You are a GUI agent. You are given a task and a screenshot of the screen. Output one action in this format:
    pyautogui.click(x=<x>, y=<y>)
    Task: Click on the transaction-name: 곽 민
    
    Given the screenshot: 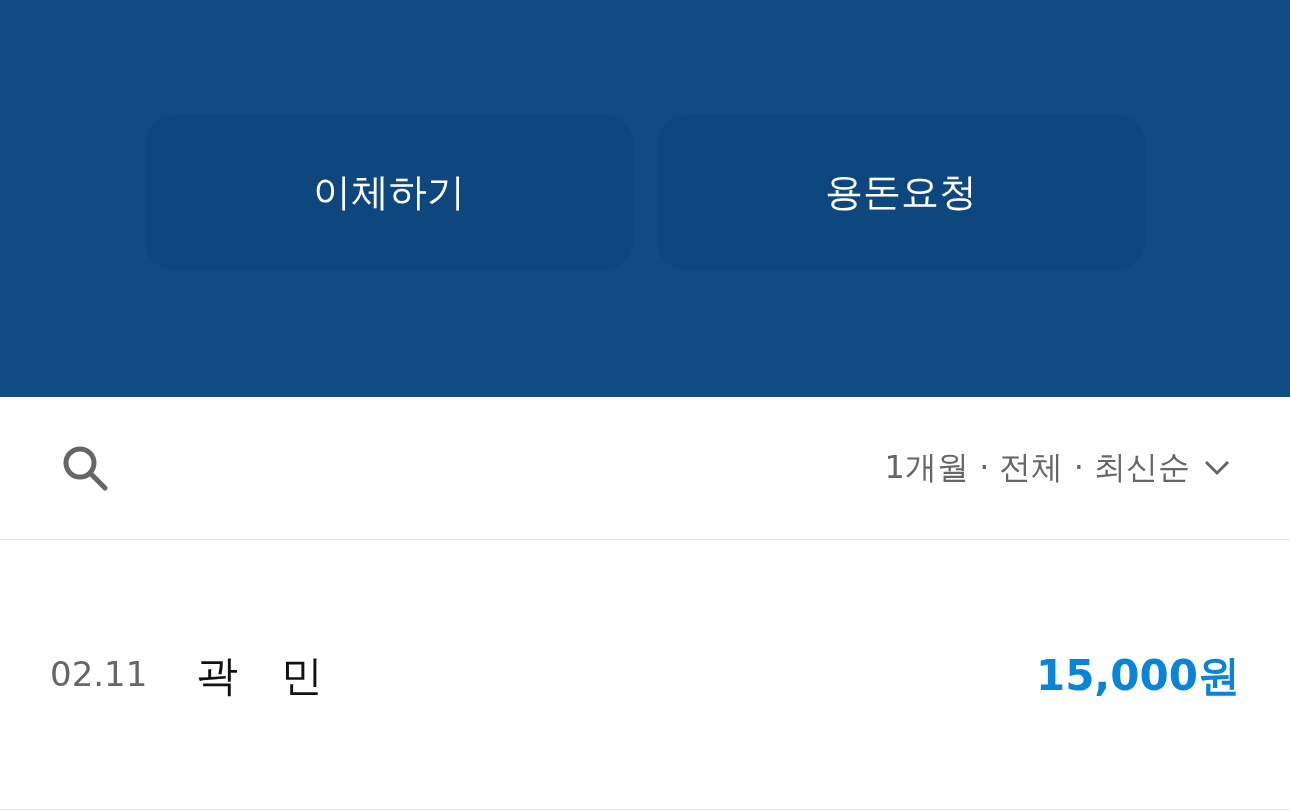 What is the action you would take?
    pyautogui.click(x=260, y=676)
    